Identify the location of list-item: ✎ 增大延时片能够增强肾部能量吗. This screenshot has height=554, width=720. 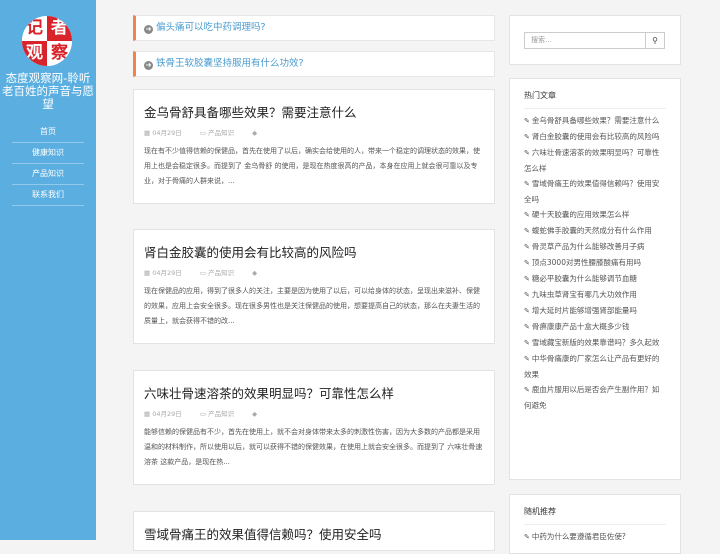
(595, 311).